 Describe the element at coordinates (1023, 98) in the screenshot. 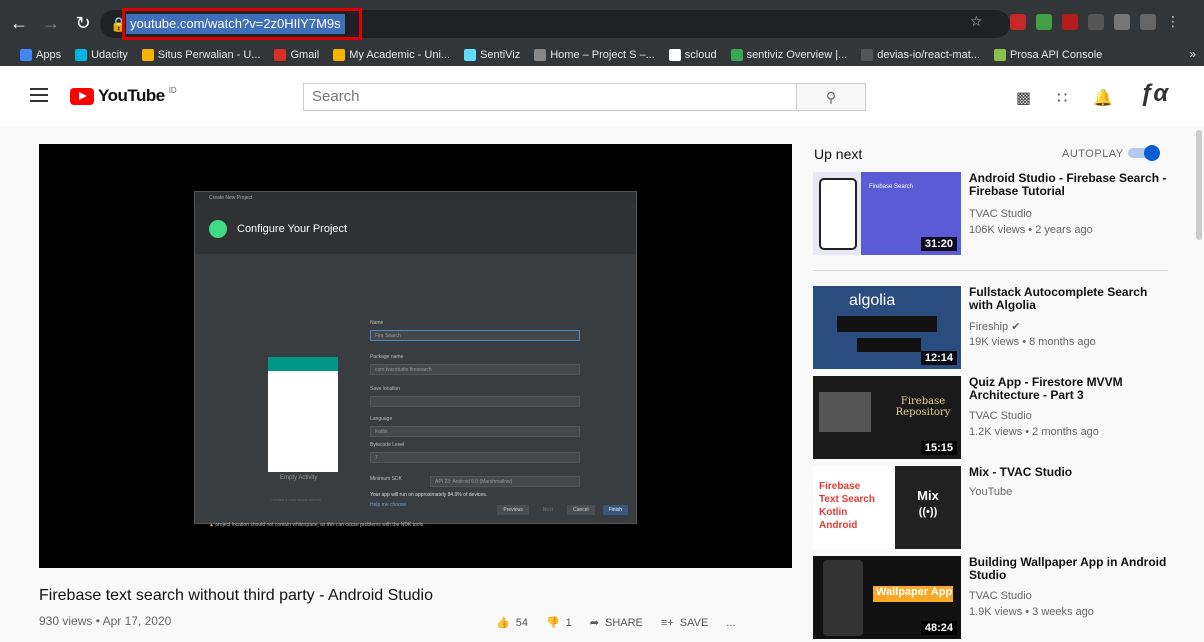

I see `create-video-icon: ▩` at that location.